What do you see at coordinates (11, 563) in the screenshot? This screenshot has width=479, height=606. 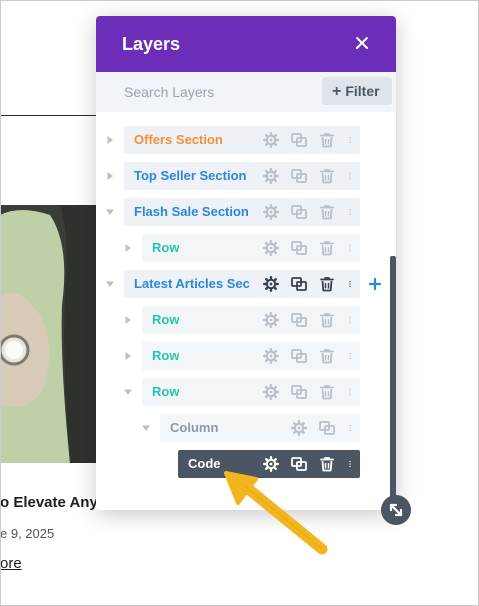 I see `read-more-link: ore` at bounding box center [11, 563].